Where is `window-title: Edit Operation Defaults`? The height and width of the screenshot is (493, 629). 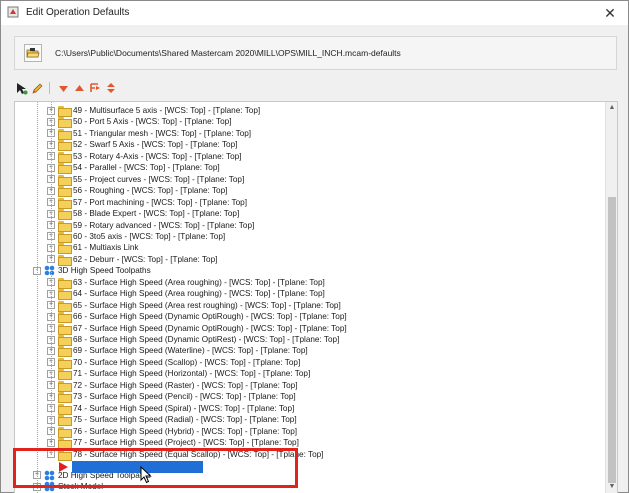 window-title: Edit Operation Defaults is located at coordinates (78, 12).